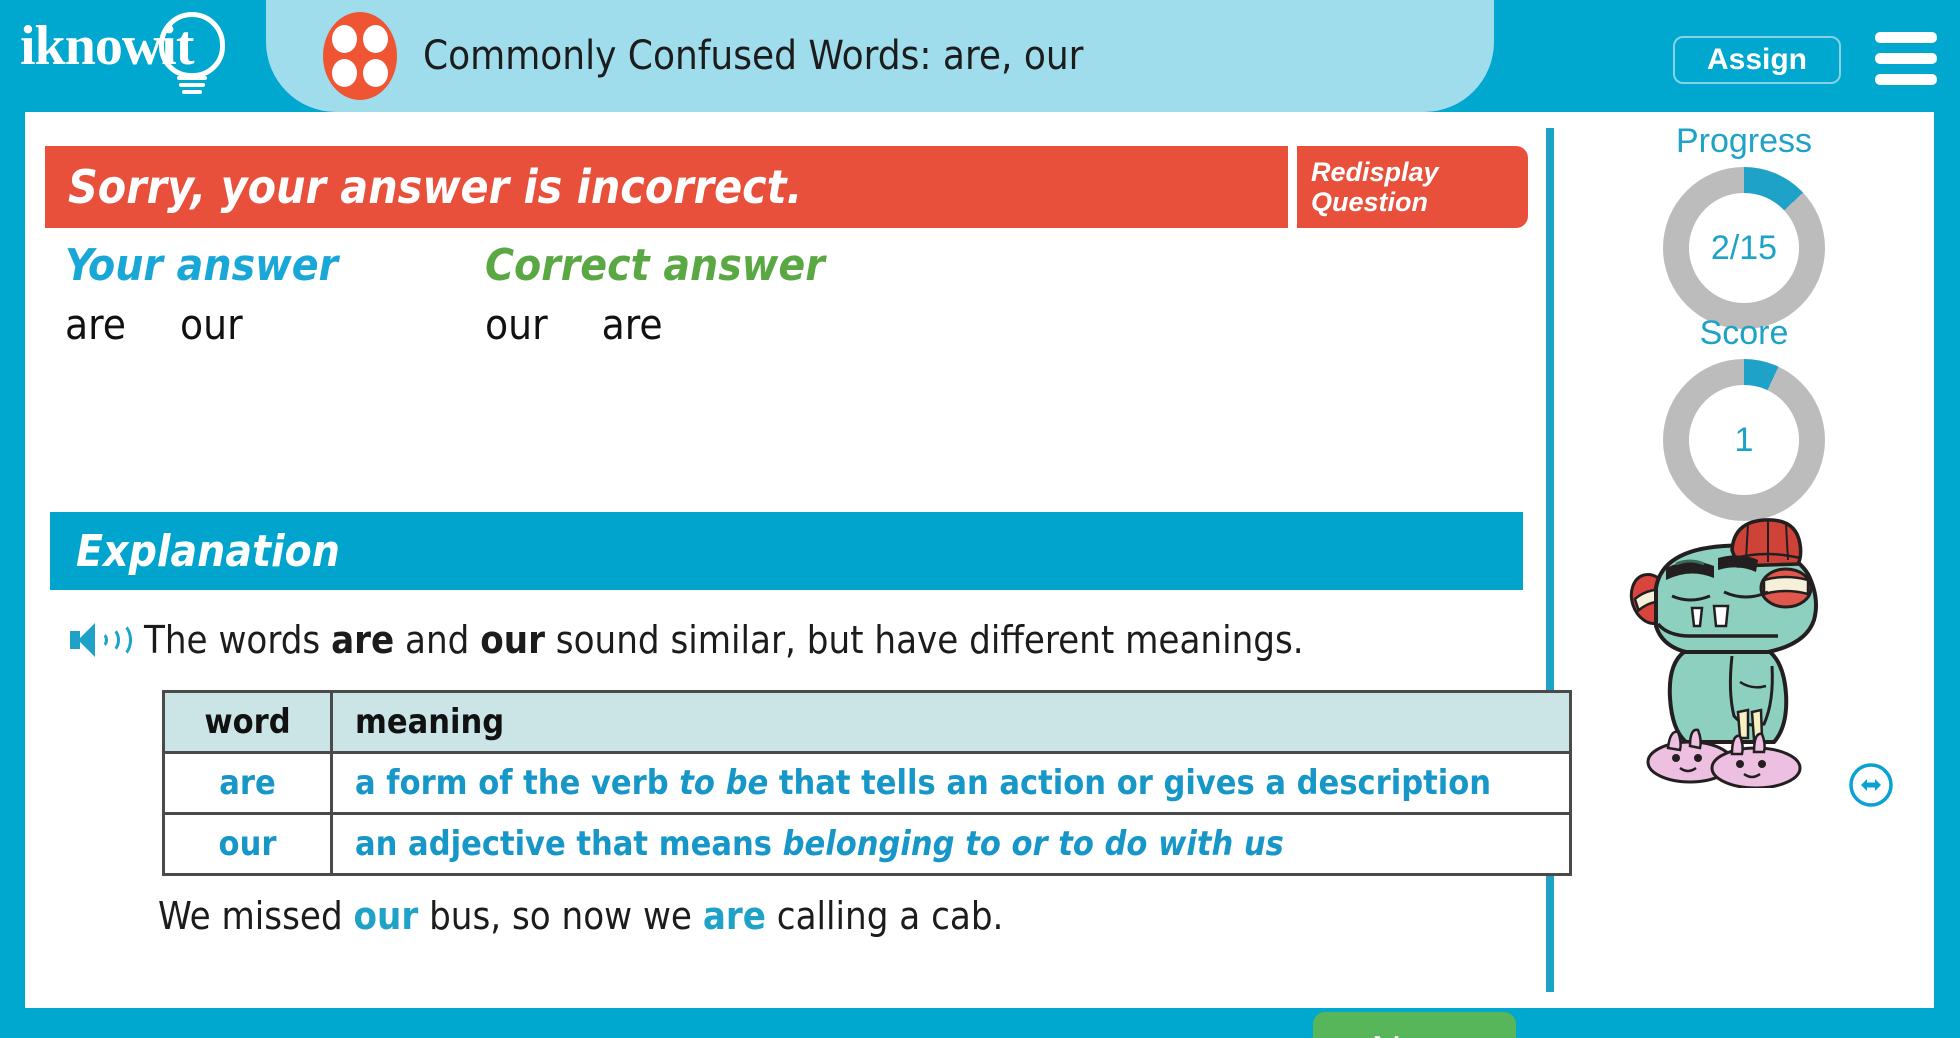  I want to click on progress-donut: 2/15, so click(1744, 248).